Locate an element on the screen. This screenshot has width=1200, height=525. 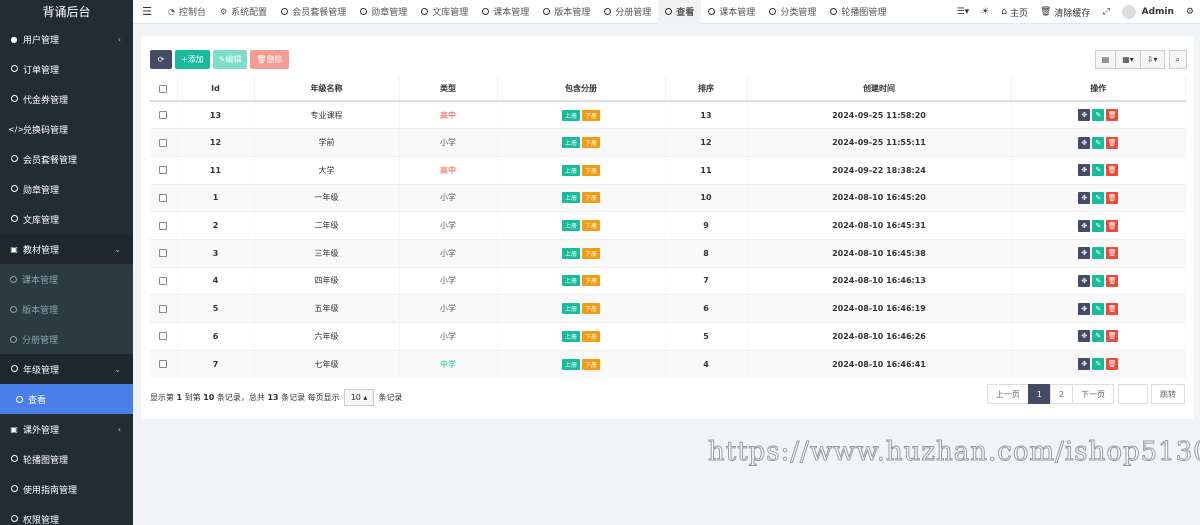
clear-cache-link: 🗑 清除缓存 is located at coordinates (1065, 12).